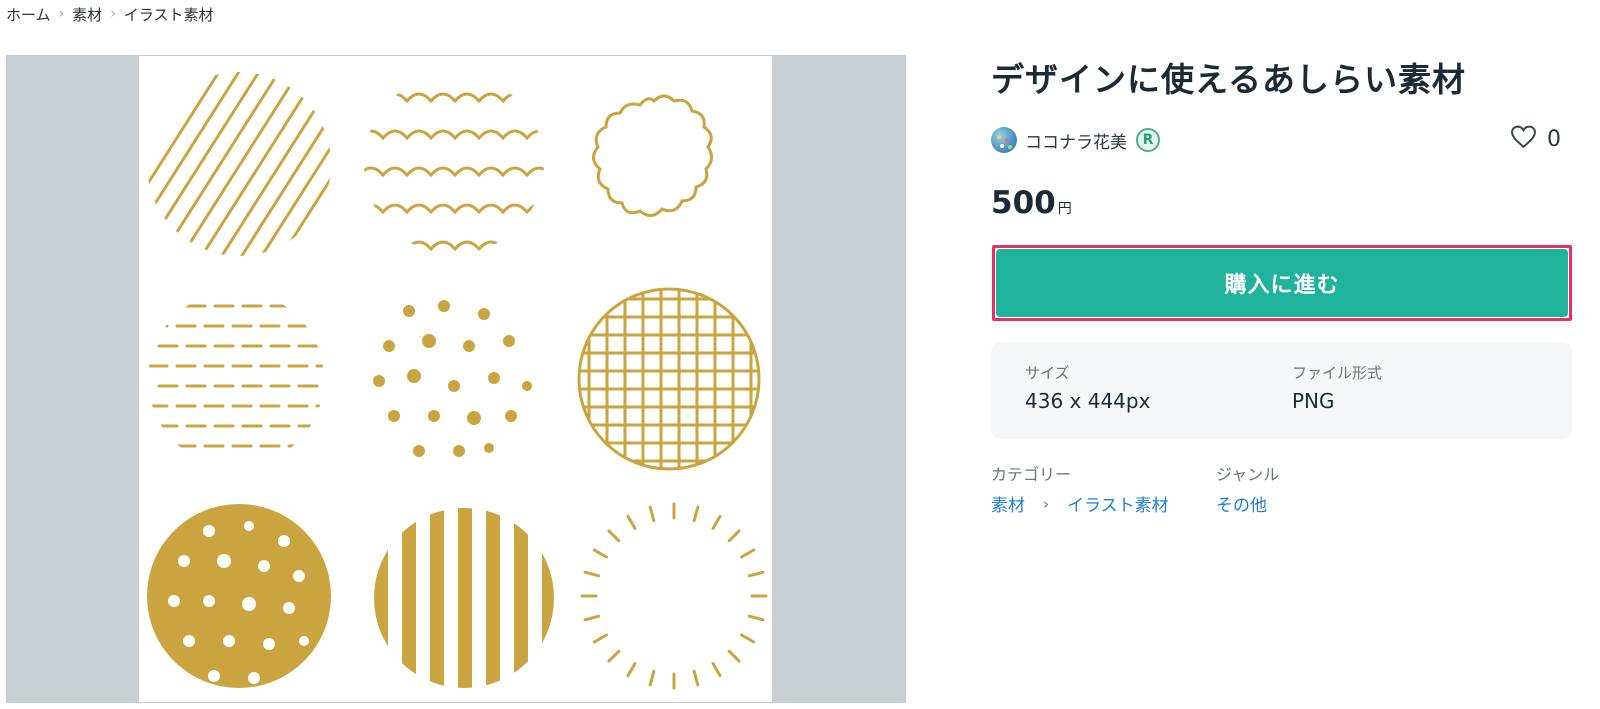  I want to click on genre-label: ジャンル, so click(1248, 474).